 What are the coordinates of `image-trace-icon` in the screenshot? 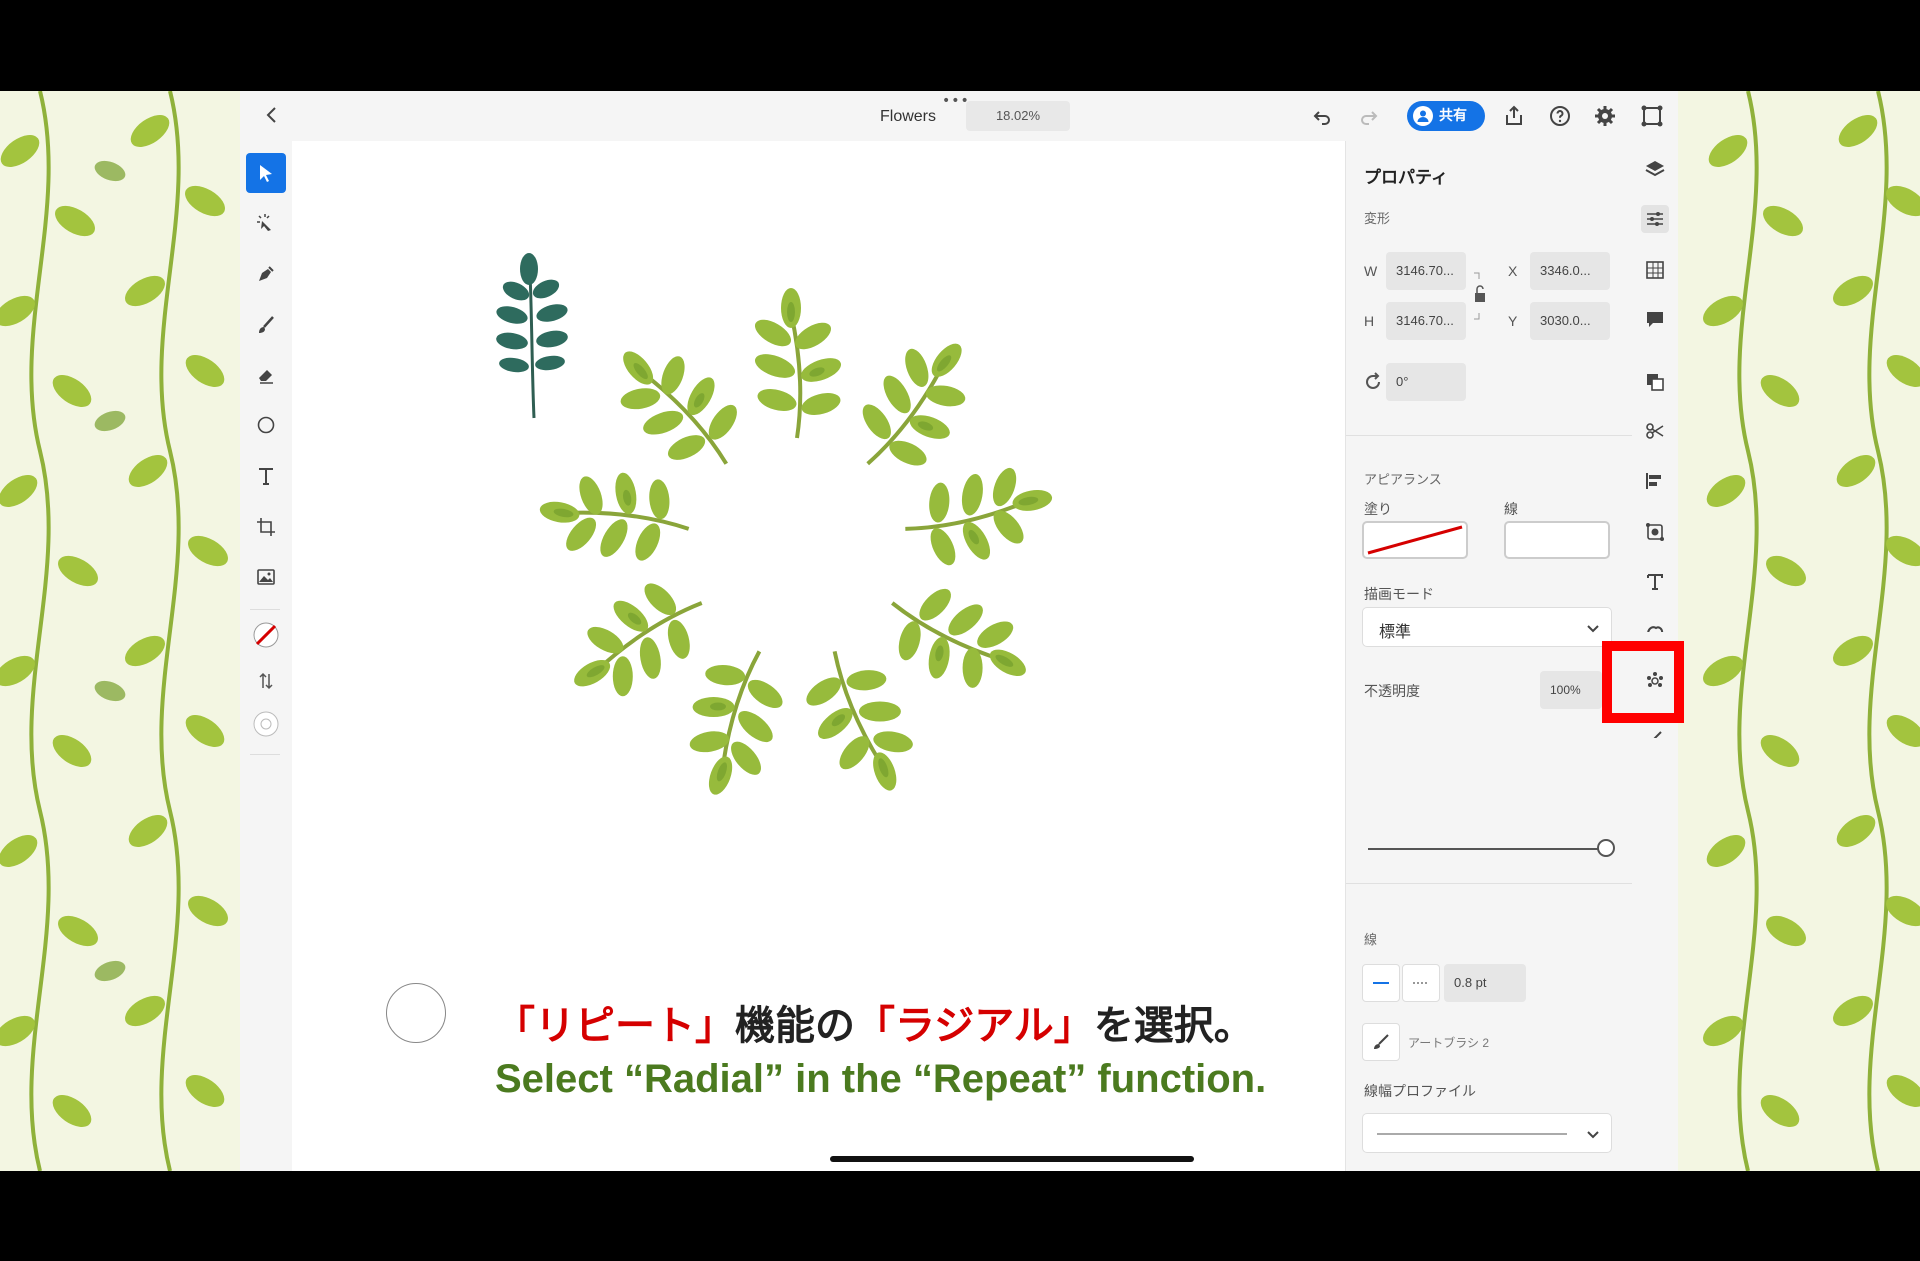 It's located at (1655, 532).